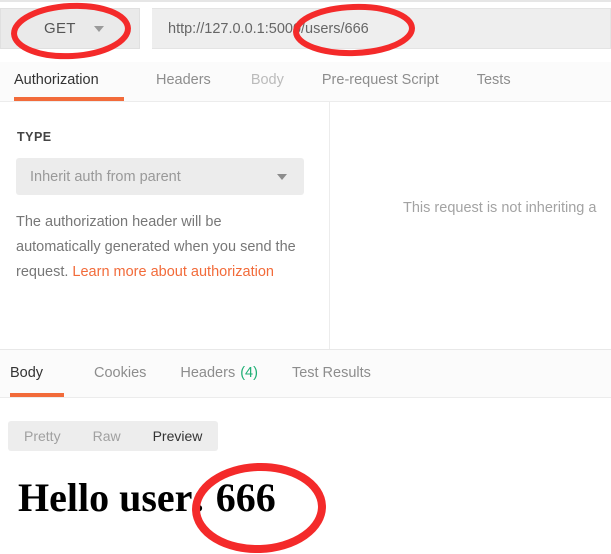  I want to click on tab-authorization-label: Authorization, so click(56, 80).